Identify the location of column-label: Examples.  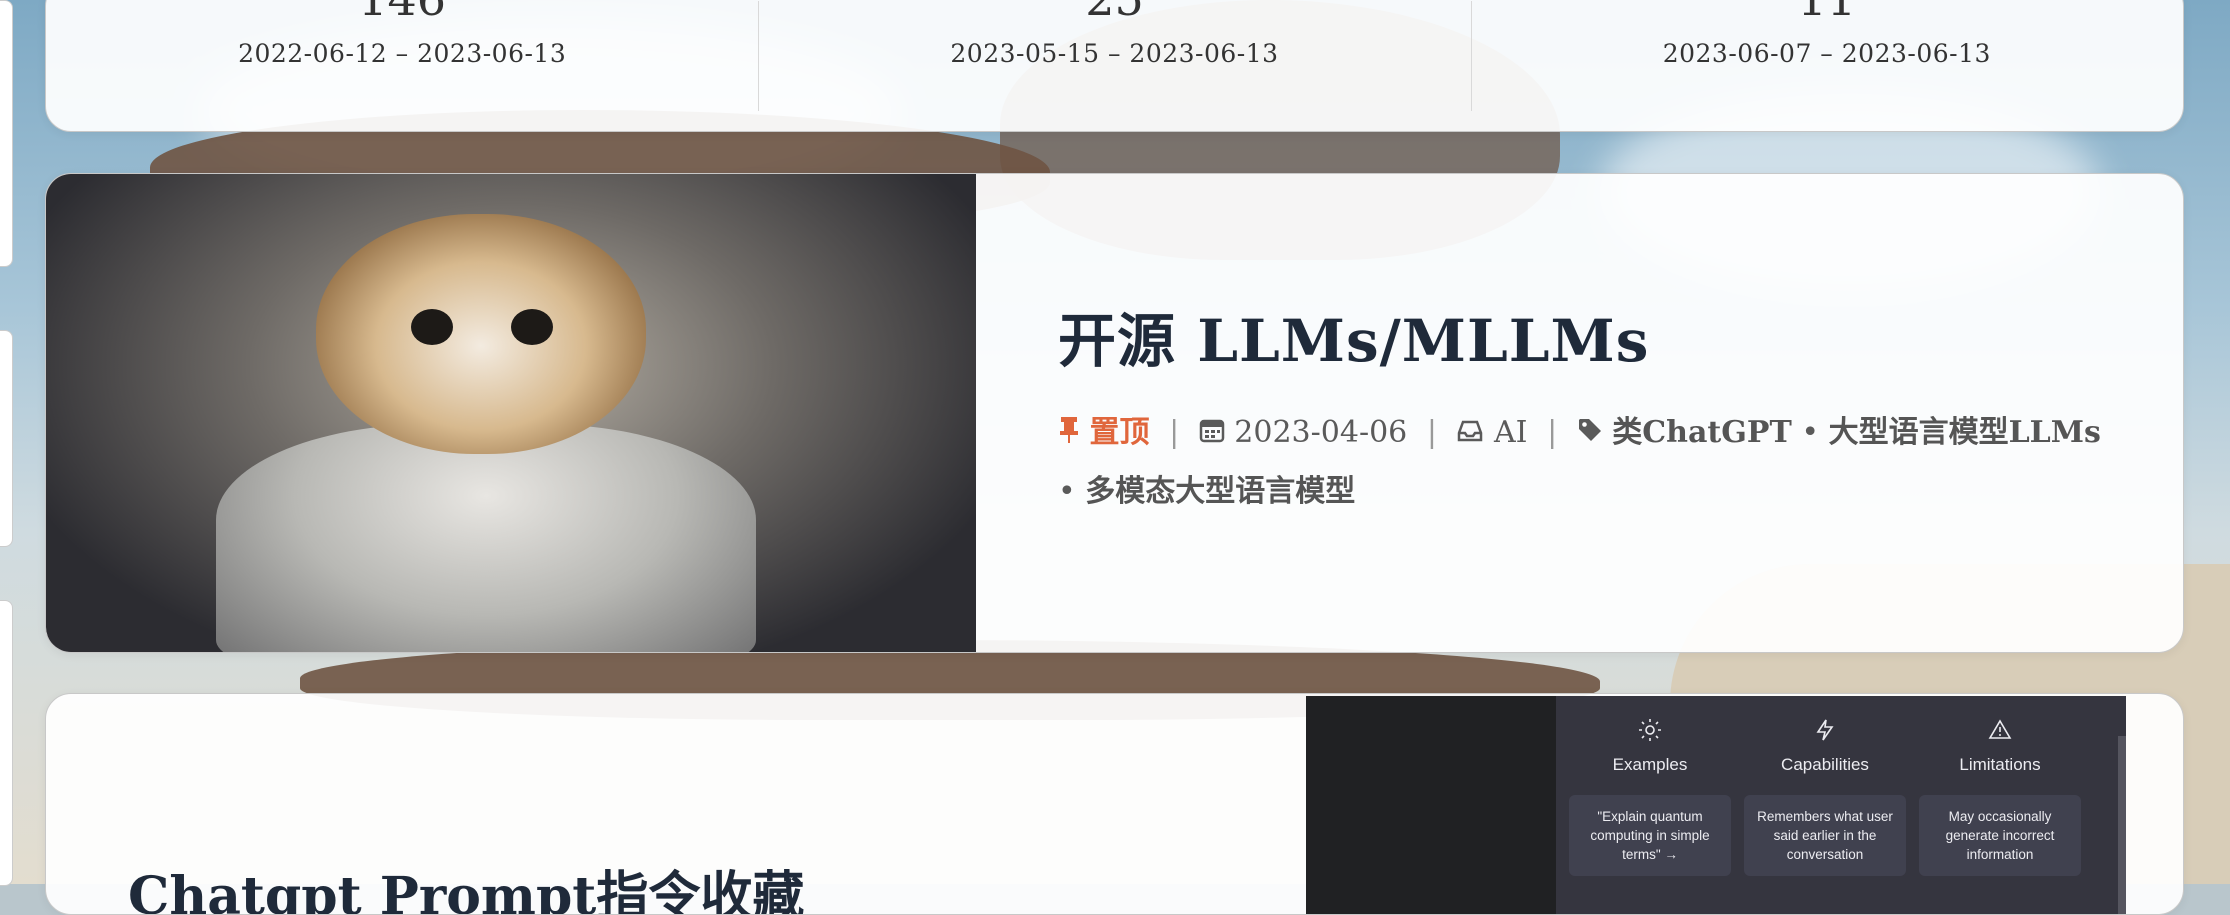
(1650, 764).